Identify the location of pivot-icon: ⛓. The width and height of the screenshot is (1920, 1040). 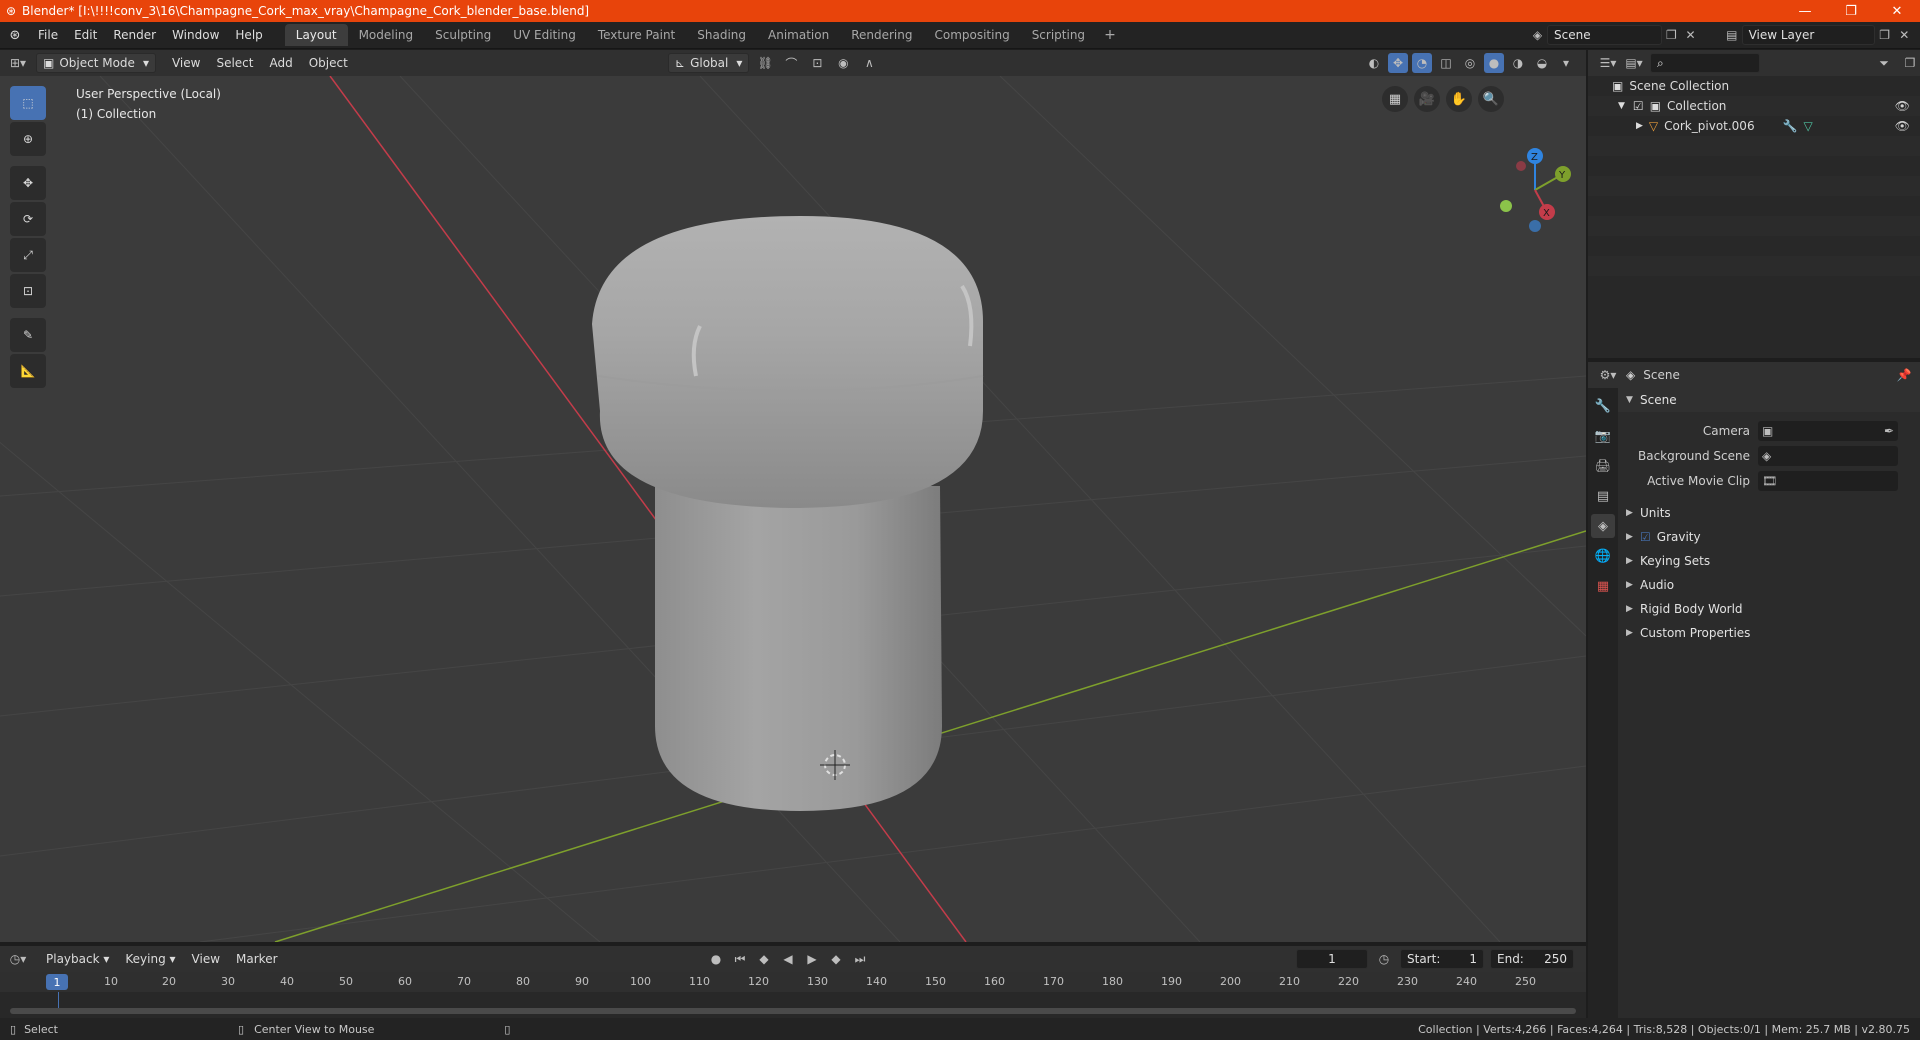
(765, 63).